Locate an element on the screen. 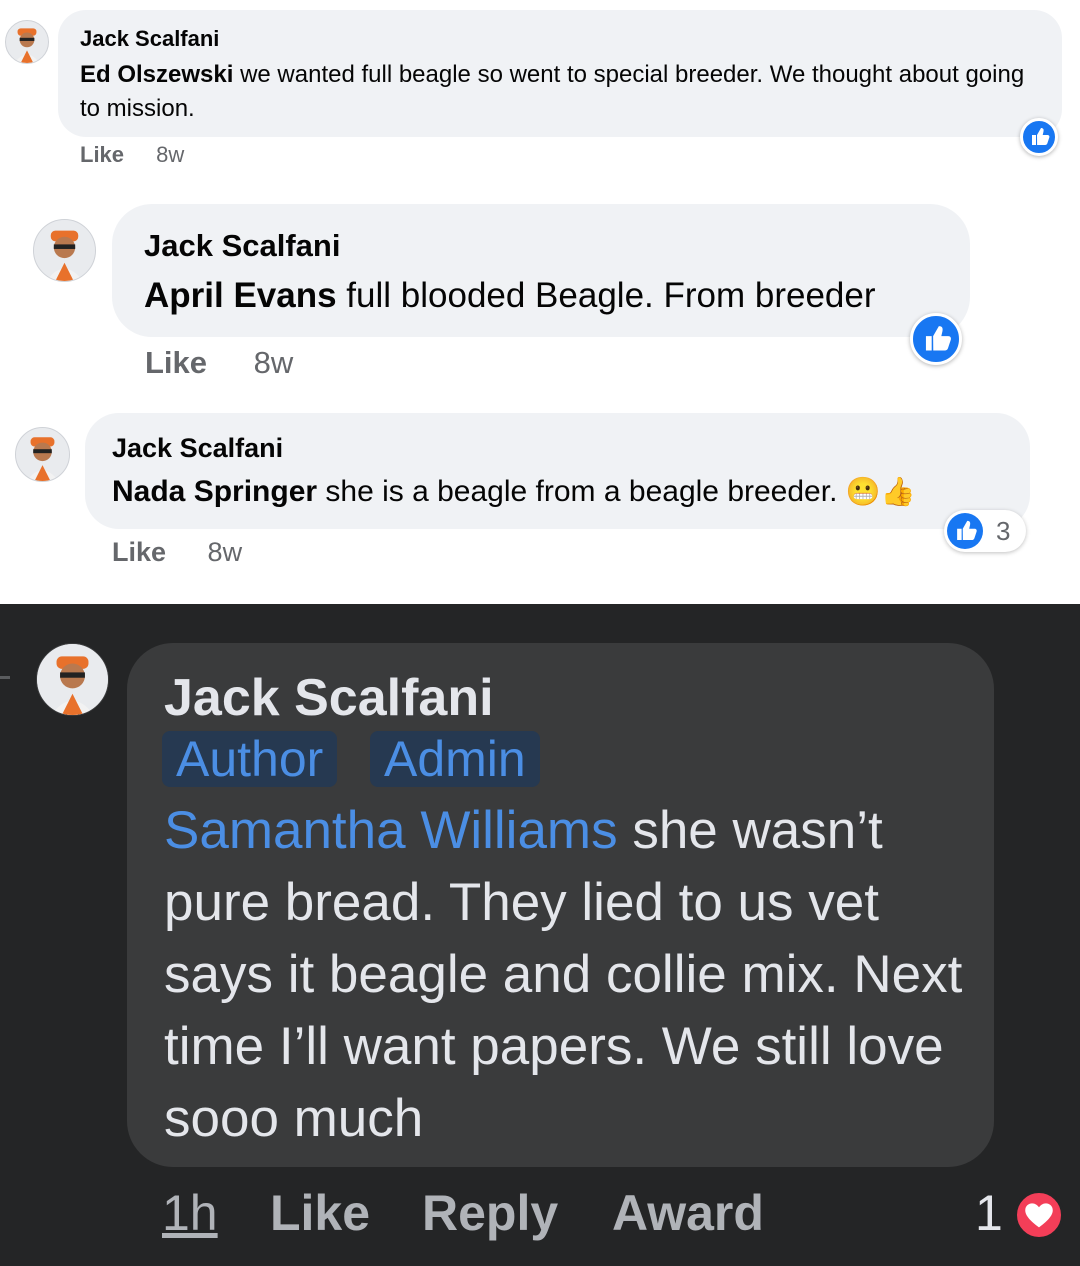 The image size is (1080, 1266). reaction-summary: 3 is located at coordinates (985, 531).